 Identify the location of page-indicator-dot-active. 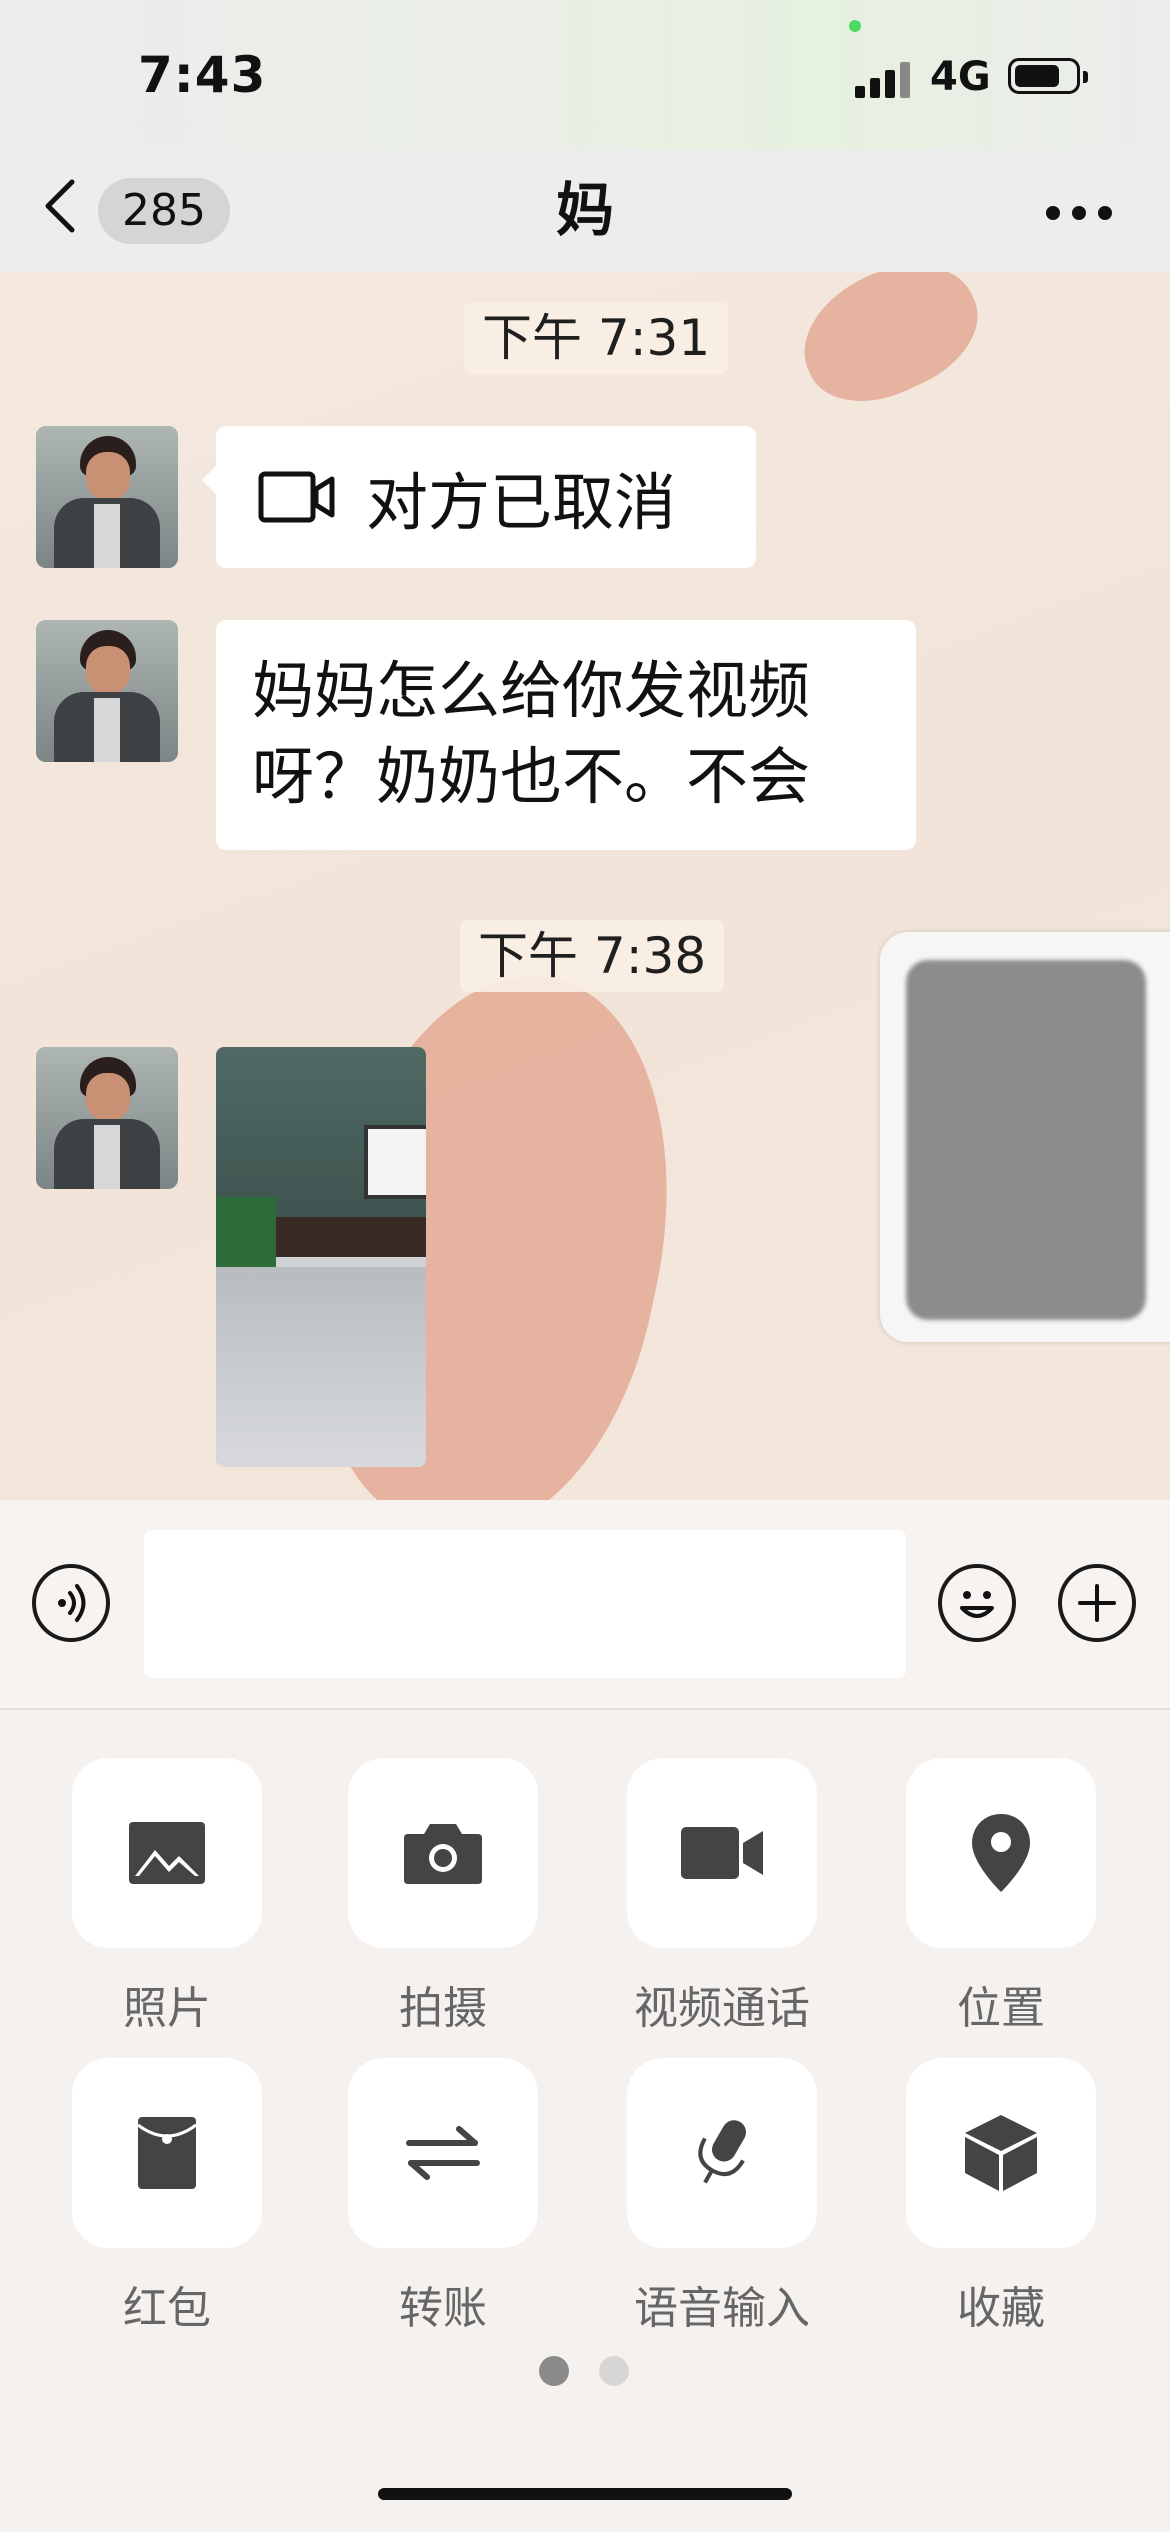
(554, 2371).